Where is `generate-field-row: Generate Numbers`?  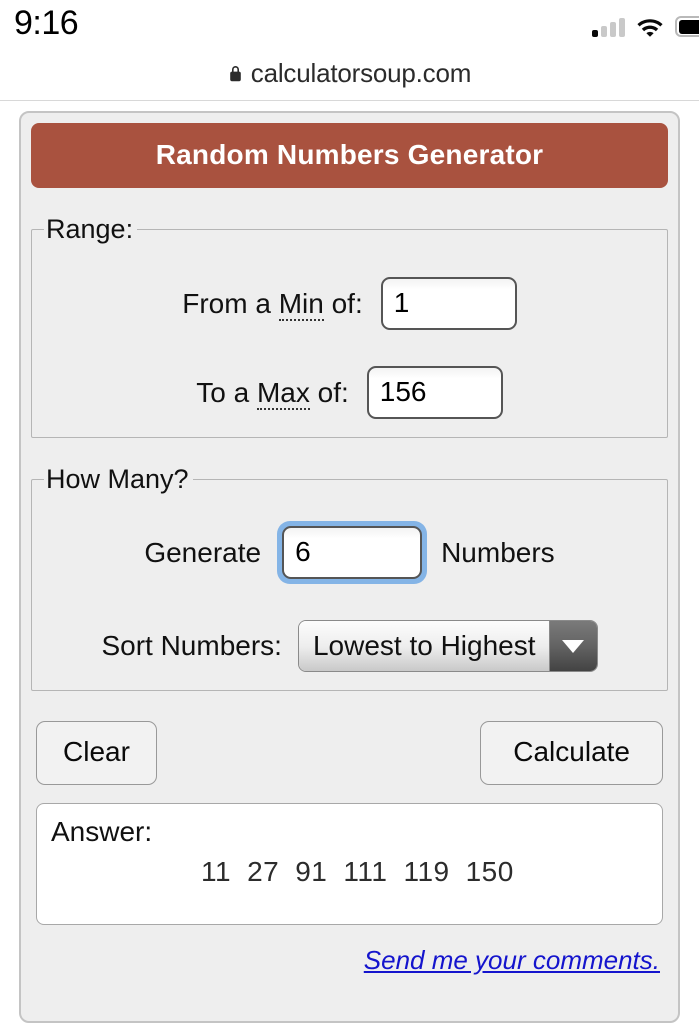
generate-field-row: Generate Numbers is located at coordinates (349, 552).